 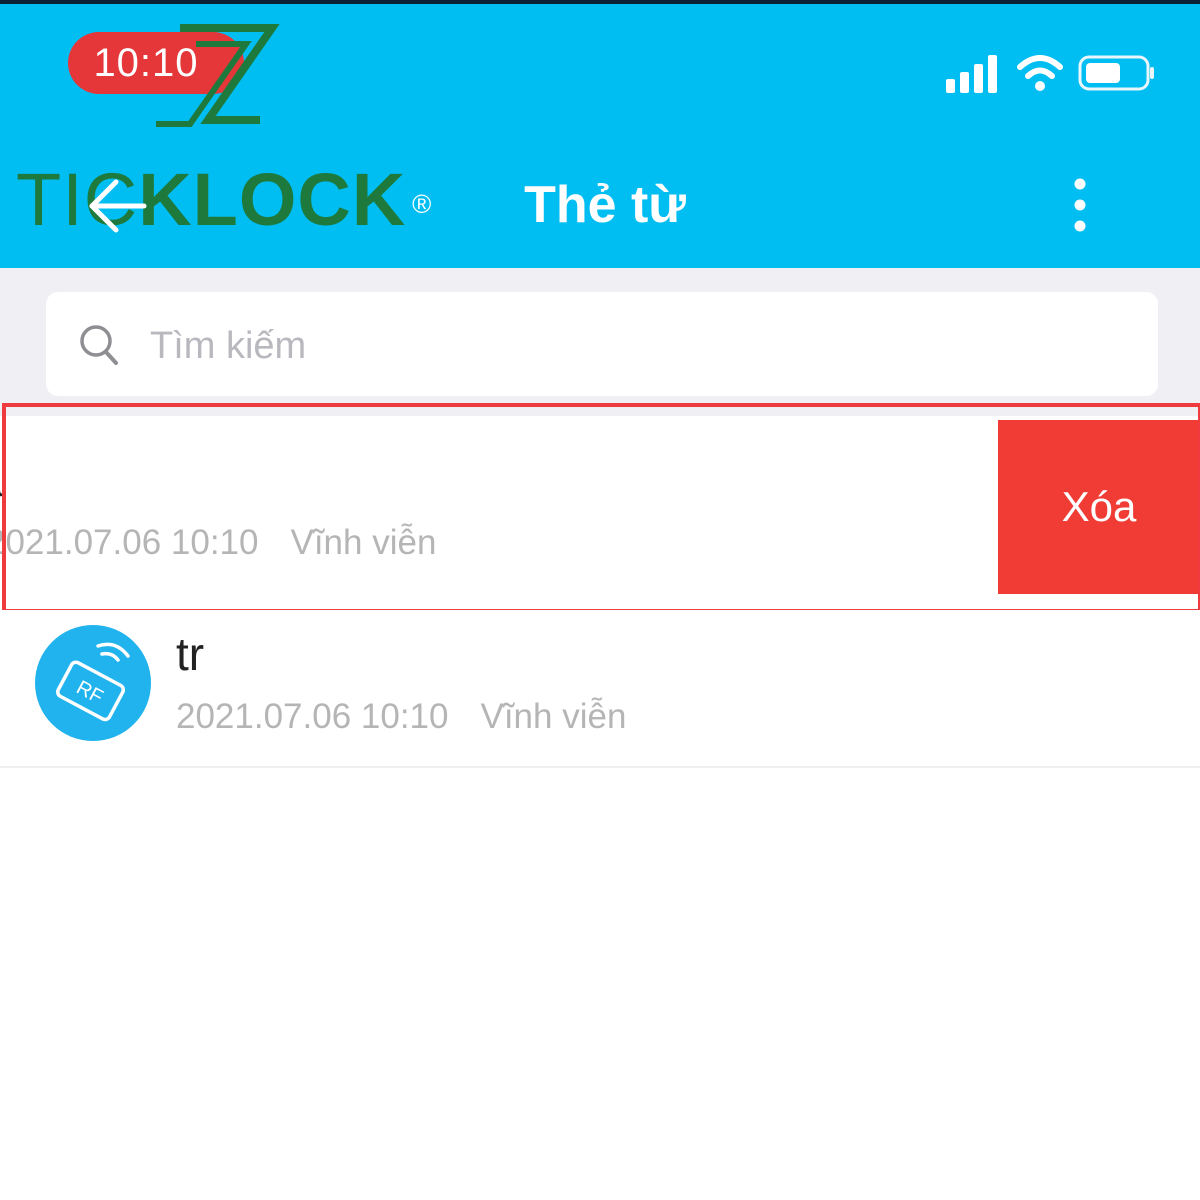 I want to click on card-list-item: tr 2021.07.06 10:10 Vĩnh viễn, so click(x=600, y=688).